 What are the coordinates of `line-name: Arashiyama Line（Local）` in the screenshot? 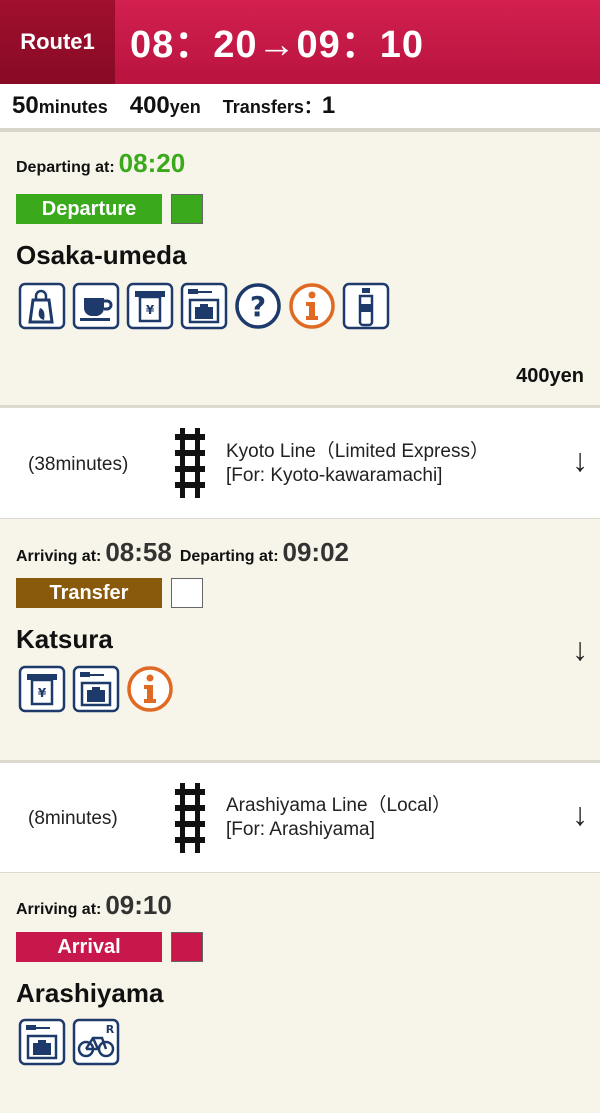 It's located at (338, 805).